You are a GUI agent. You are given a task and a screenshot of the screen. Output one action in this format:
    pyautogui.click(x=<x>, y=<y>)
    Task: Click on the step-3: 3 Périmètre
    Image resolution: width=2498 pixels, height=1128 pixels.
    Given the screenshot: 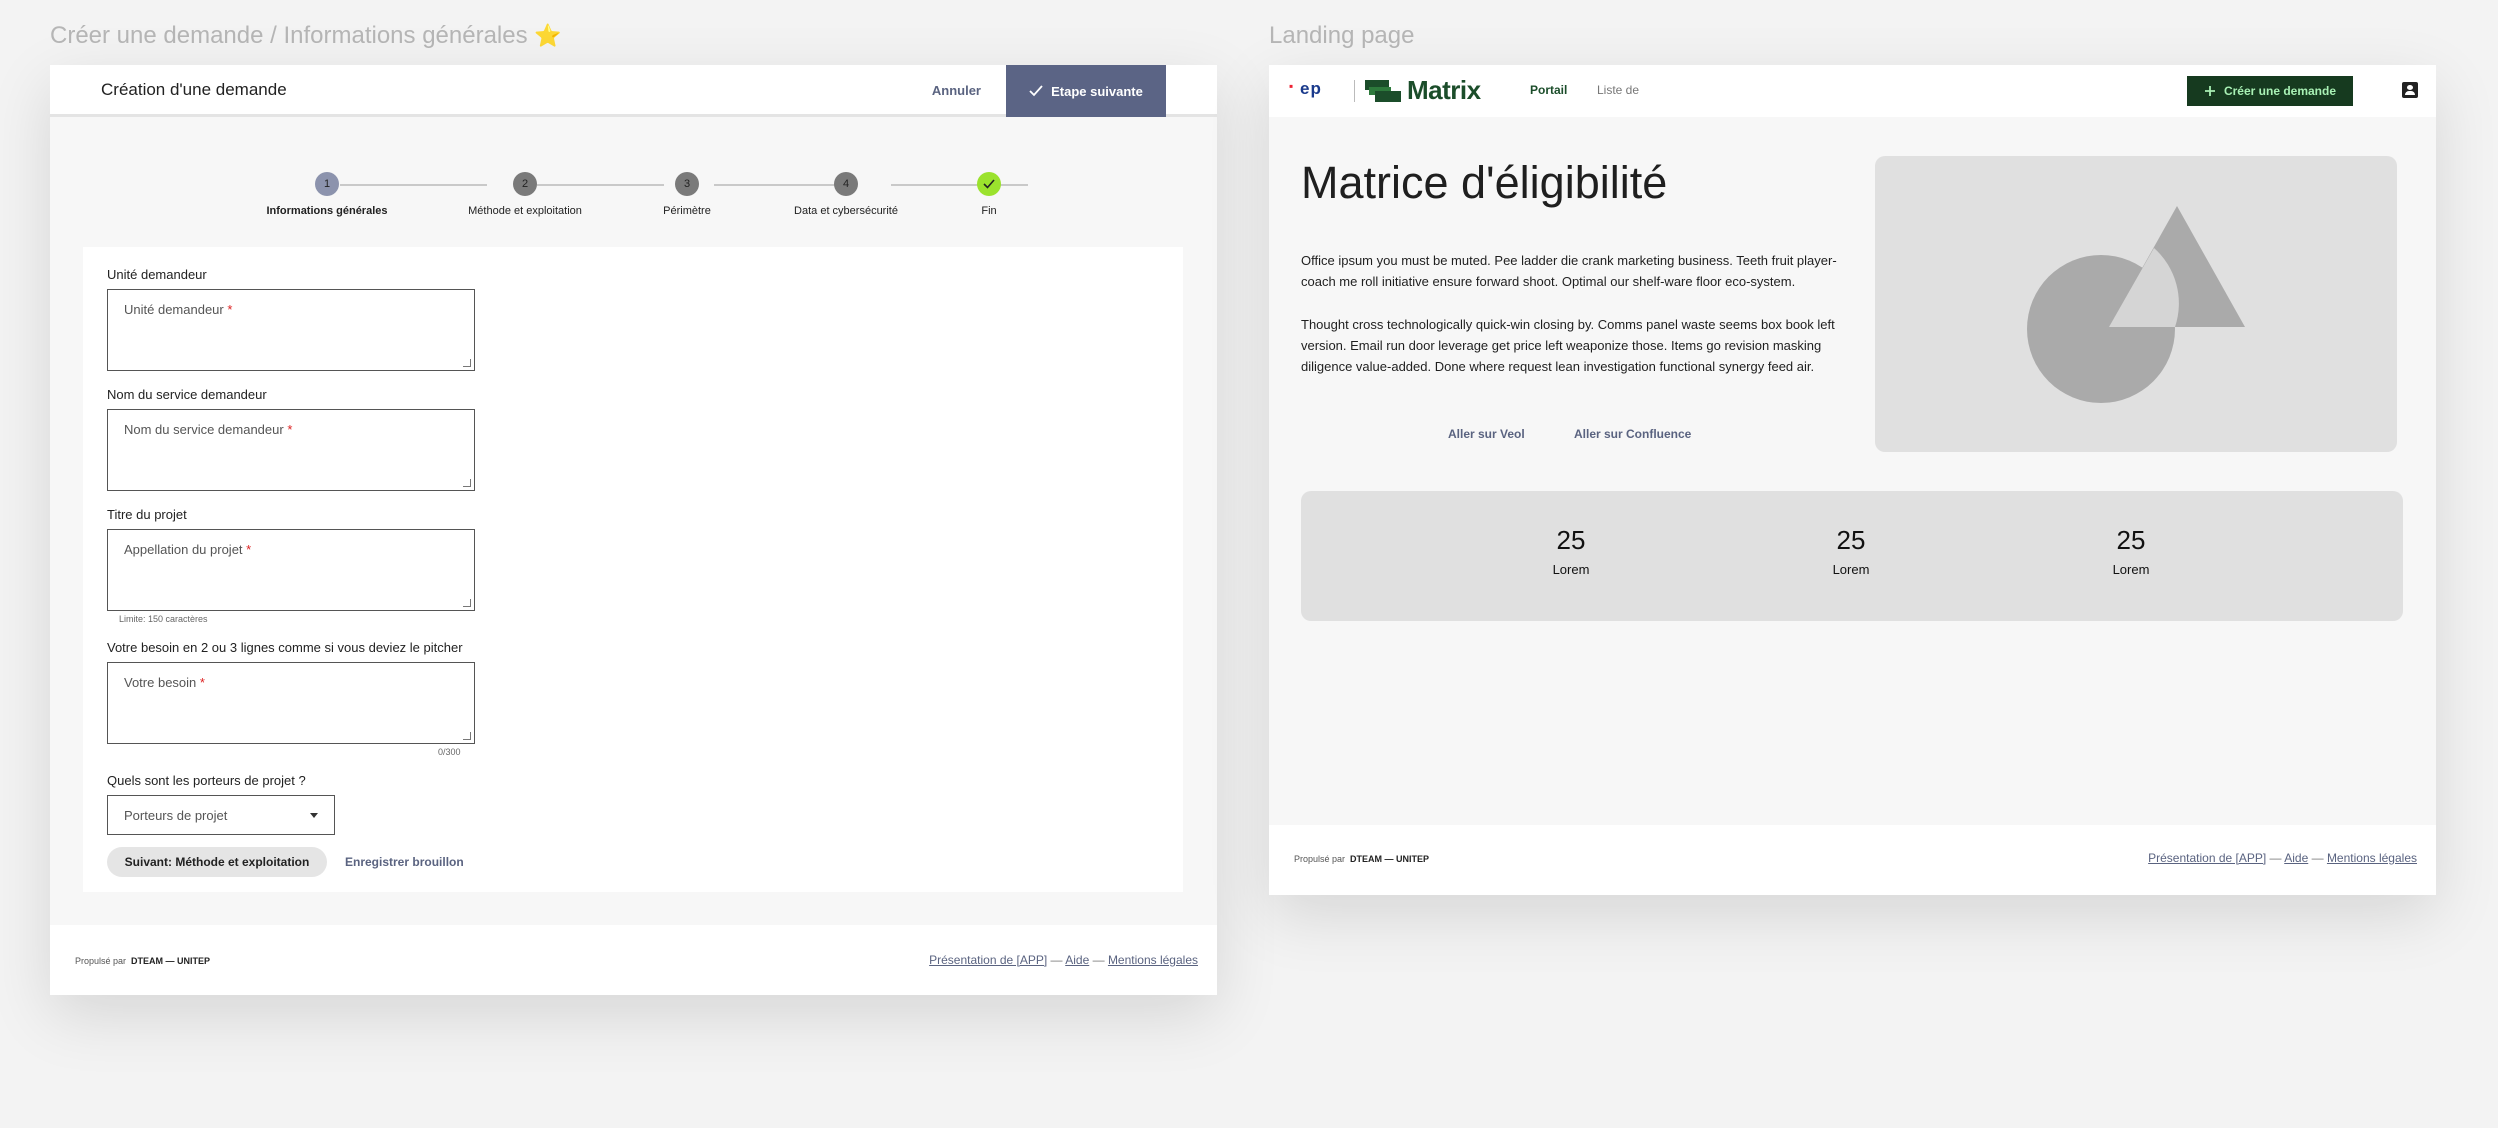 What is the action you would take?
    pyautogui.click(x=687, y=194)
    